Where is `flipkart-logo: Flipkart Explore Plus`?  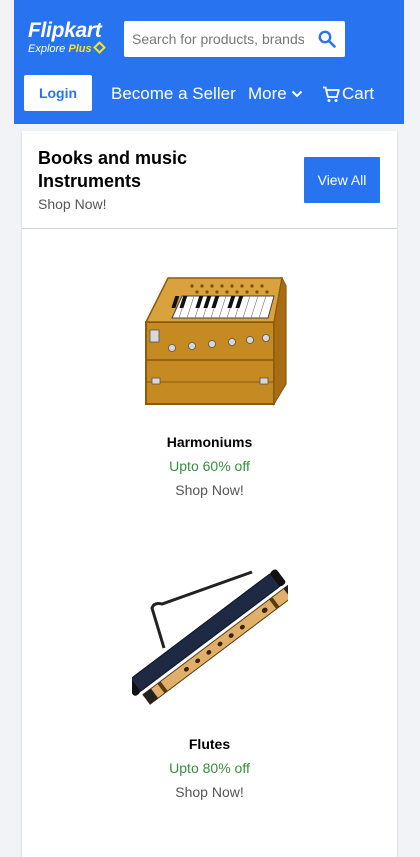 flipkart-logo: Flipkart Explore Plus is located at coordinates (68, 37).